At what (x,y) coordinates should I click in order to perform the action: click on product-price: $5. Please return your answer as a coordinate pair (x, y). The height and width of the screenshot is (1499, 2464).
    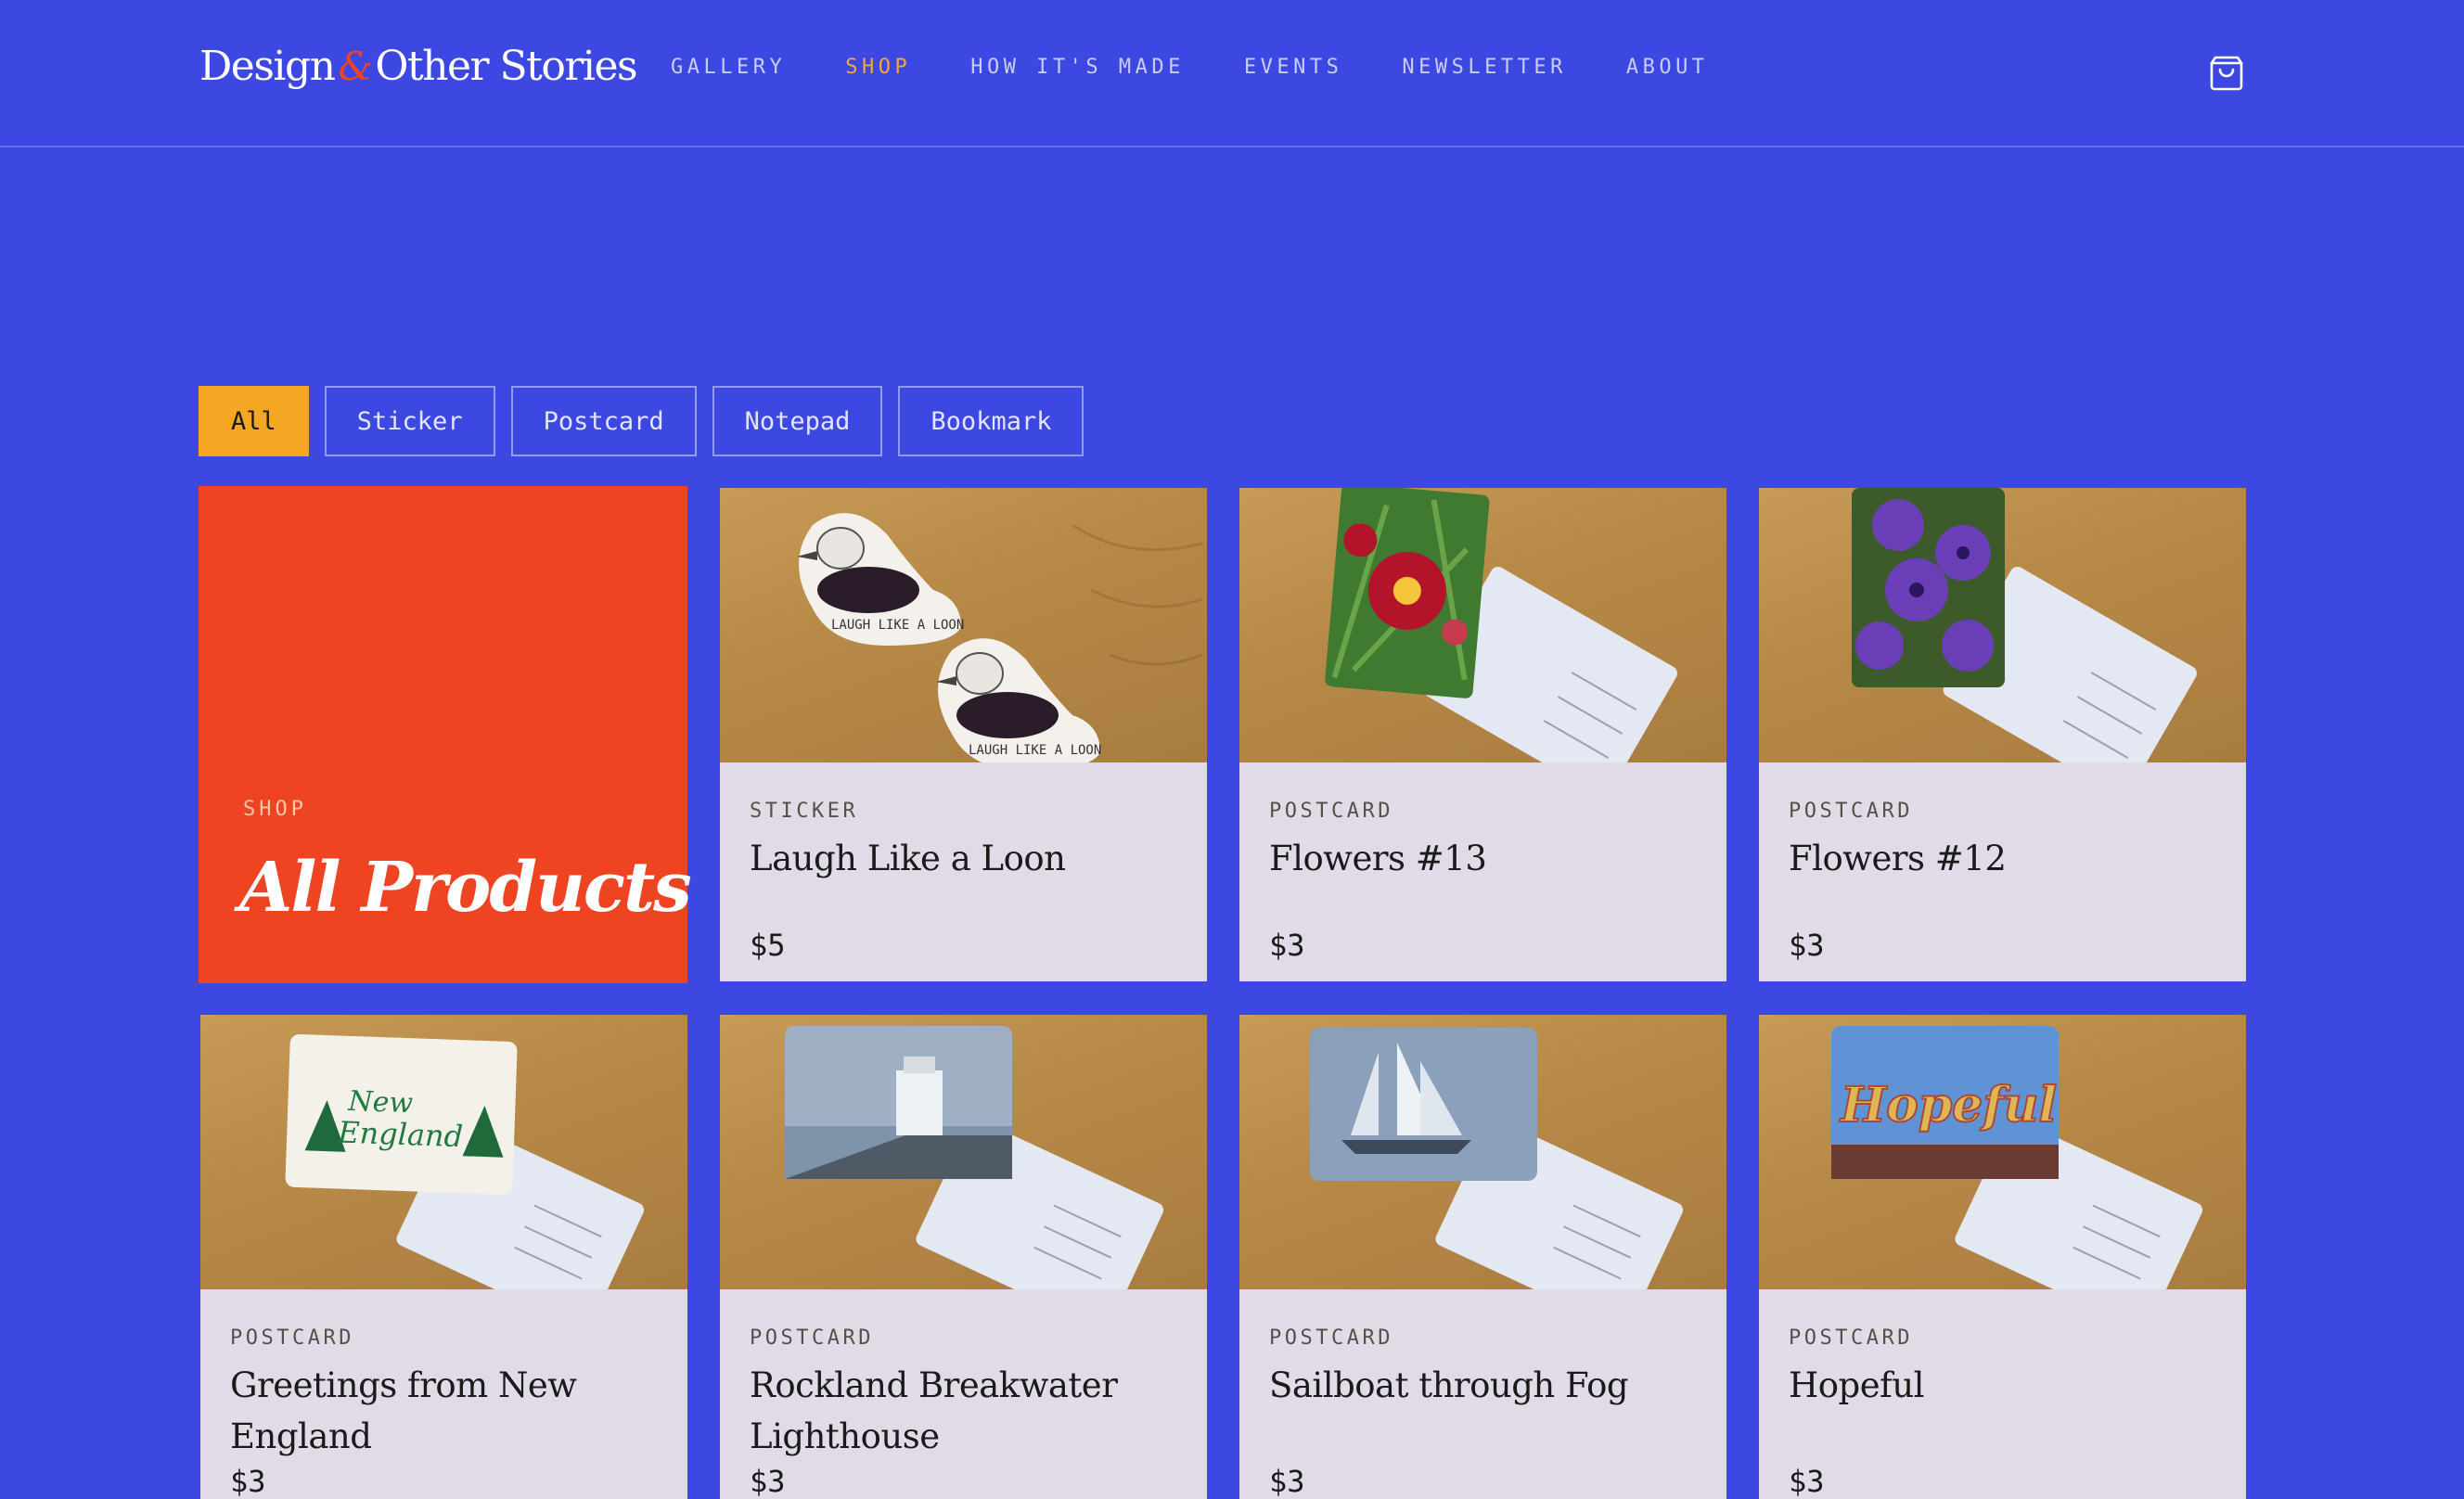
    Looking at the image, I should click on (768, 946).